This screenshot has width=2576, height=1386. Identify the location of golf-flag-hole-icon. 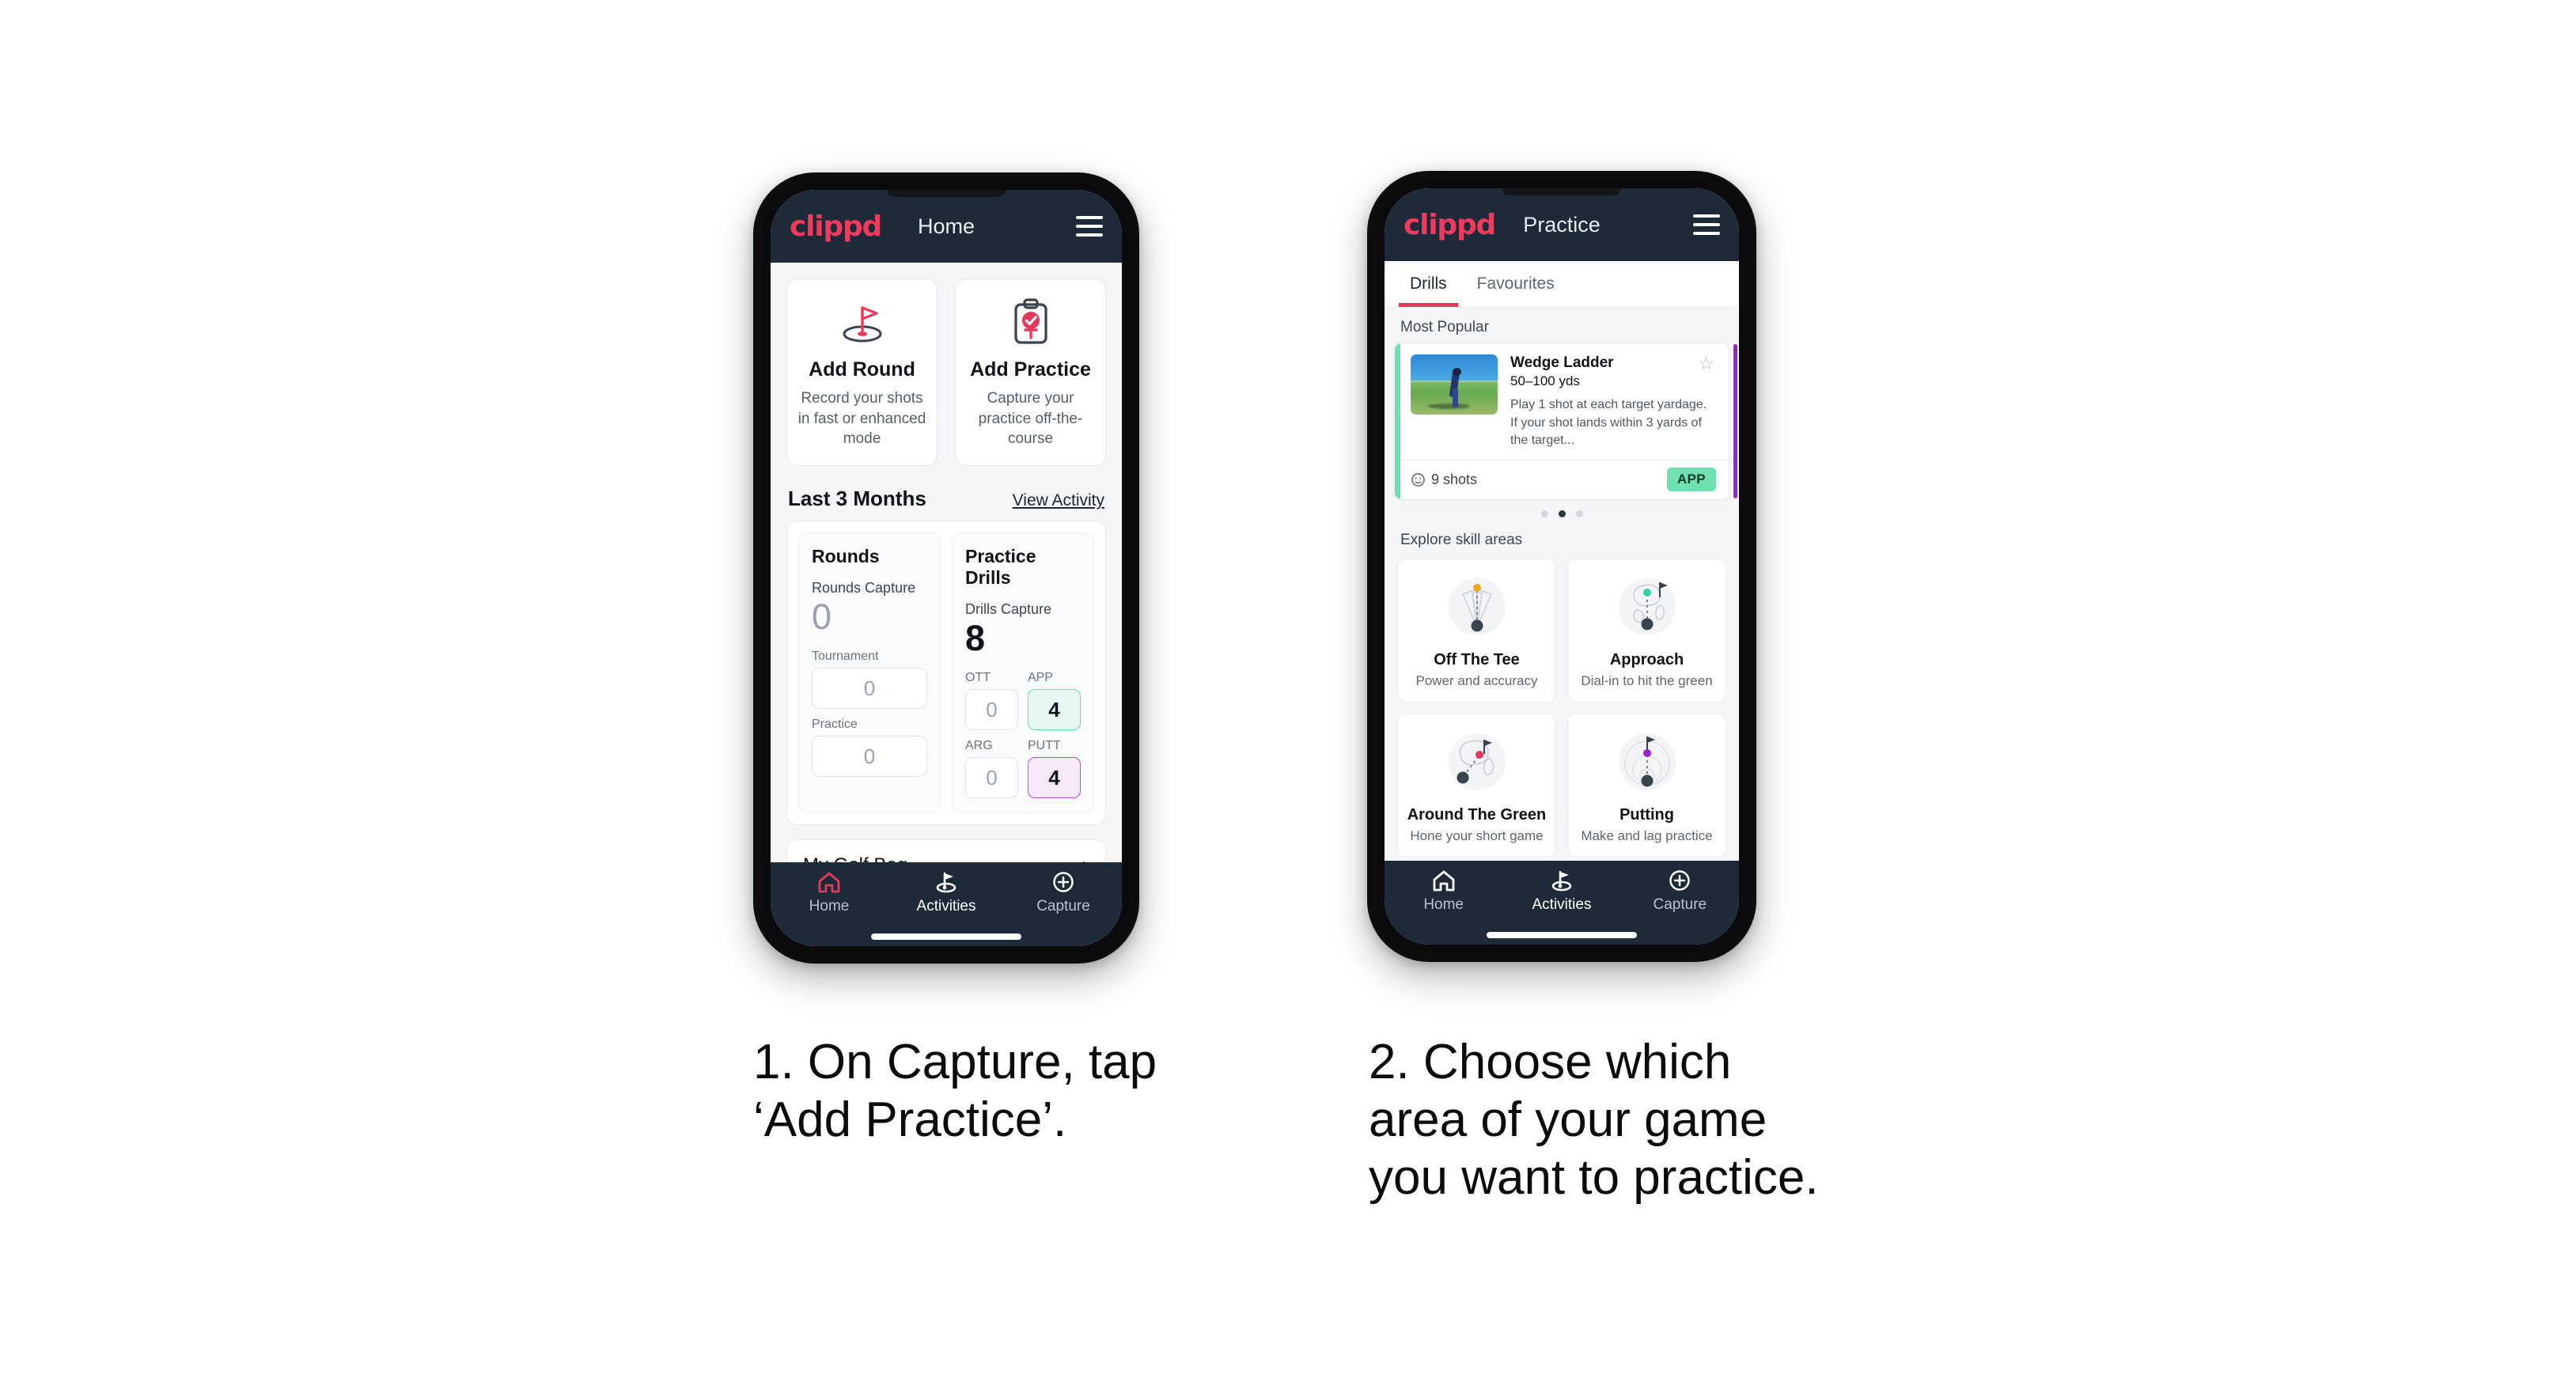
(862, 323).